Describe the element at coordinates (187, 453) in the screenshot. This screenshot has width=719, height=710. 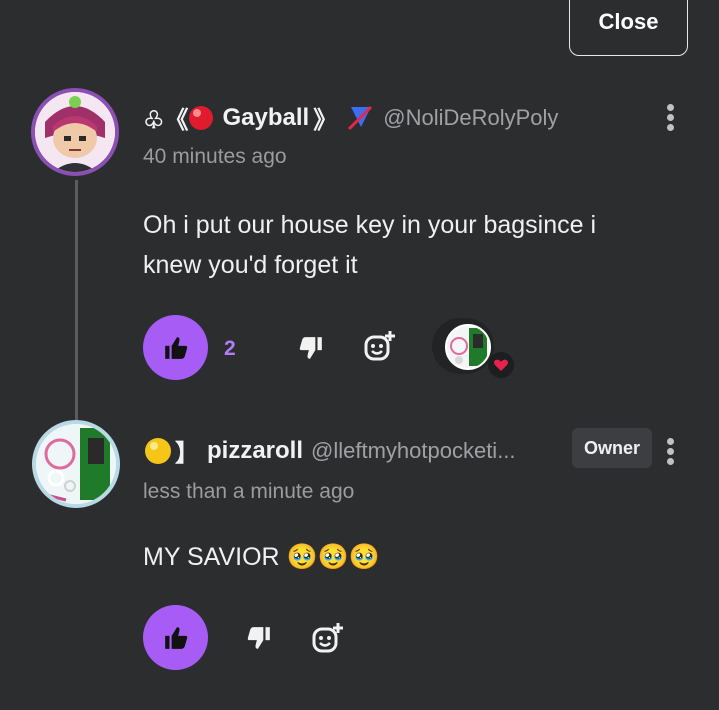
I see `name-bracket-icon: 】` at that location.